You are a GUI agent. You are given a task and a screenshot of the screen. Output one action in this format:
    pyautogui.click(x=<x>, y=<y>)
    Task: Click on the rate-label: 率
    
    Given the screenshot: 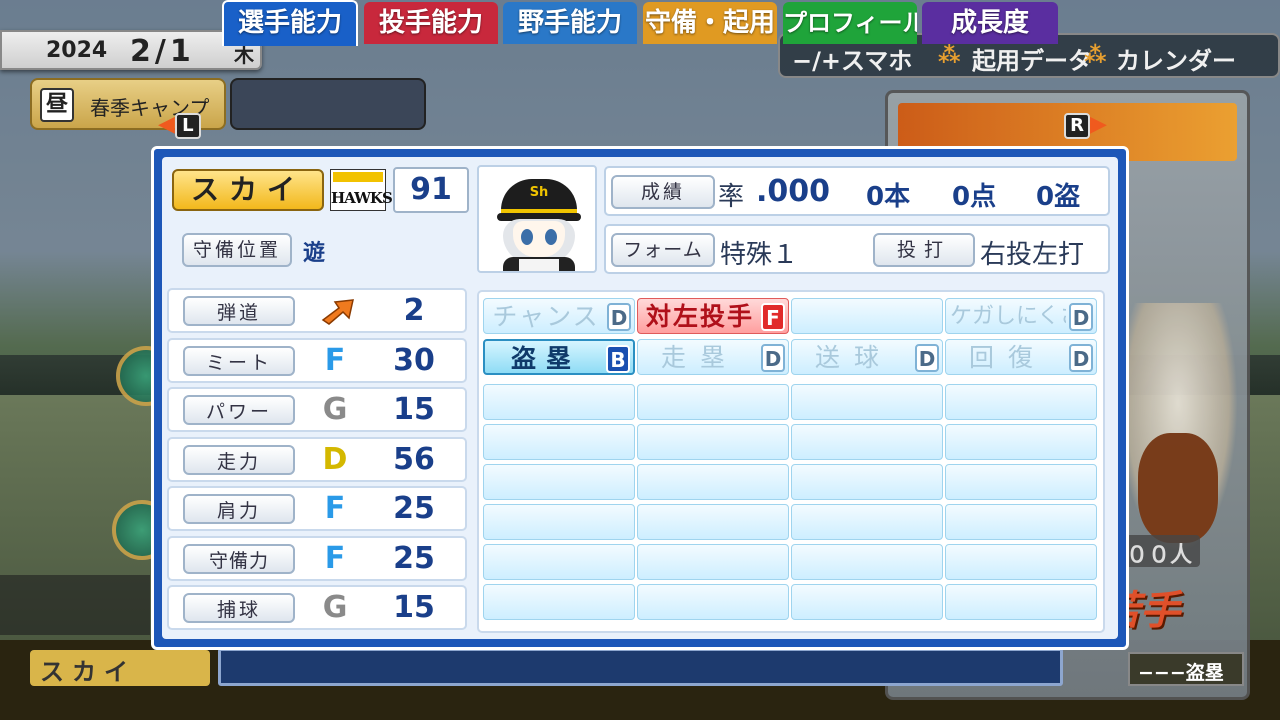 What is the action you would take?
    pyautogui.click(x=731, y=197)
    